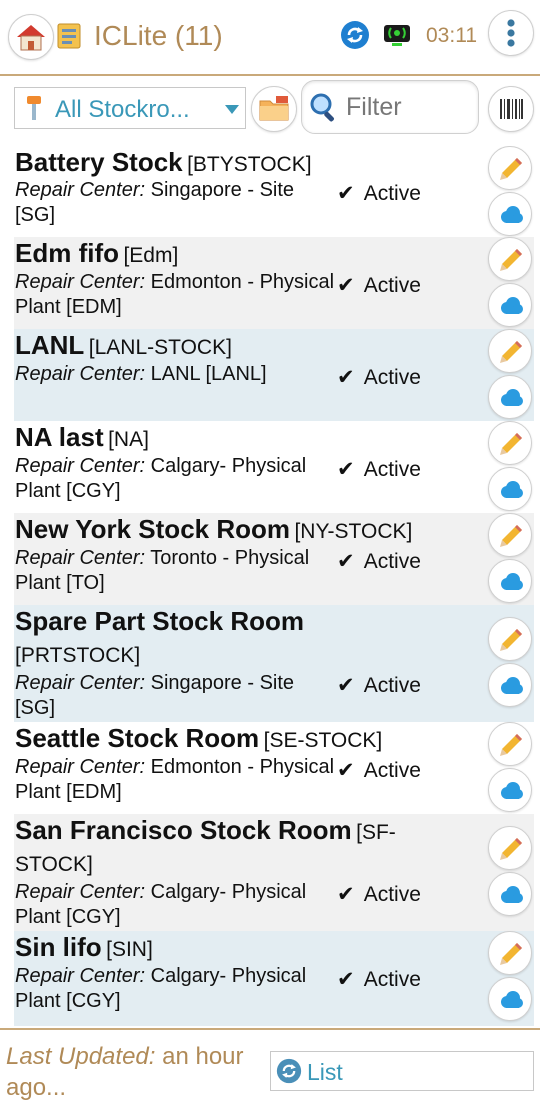 Image resolution: width=540 pixels, height=1110 pixels. What do you see at coordinates (208, 374) in the screenshot?
I see `repair-center-value: LANL [LANL]` at bounding box center [208, 374].